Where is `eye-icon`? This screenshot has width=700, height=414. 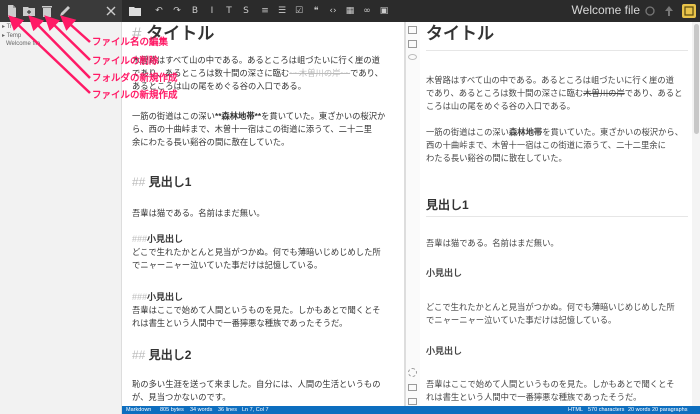 eye-icon is located at coordinates (412, 57).